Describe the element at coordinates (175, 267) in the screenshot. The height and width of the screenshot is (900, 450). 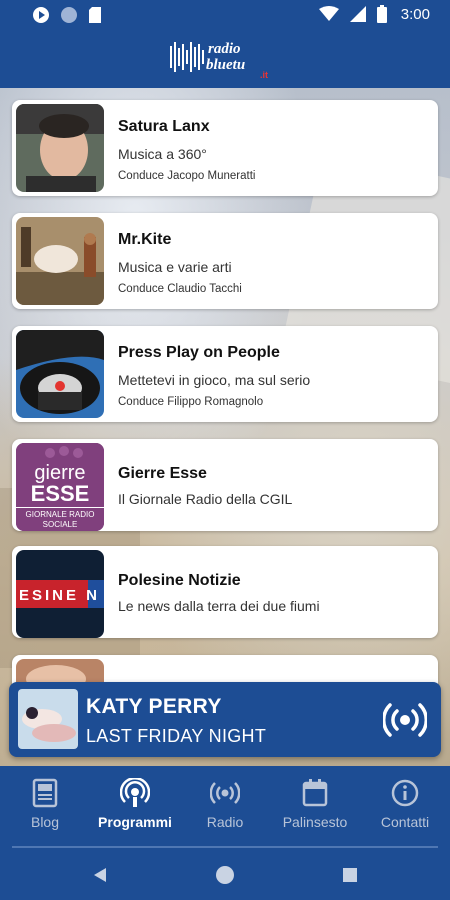
I see `program-subtitle: Musica e varie arti` at that location.